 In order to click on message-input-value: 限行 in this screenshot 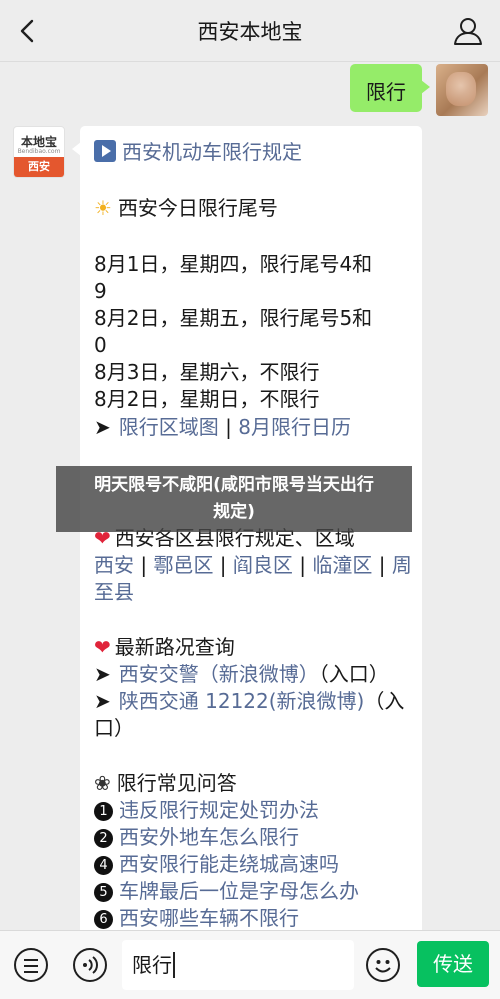, I will do `click(152, 965)`.